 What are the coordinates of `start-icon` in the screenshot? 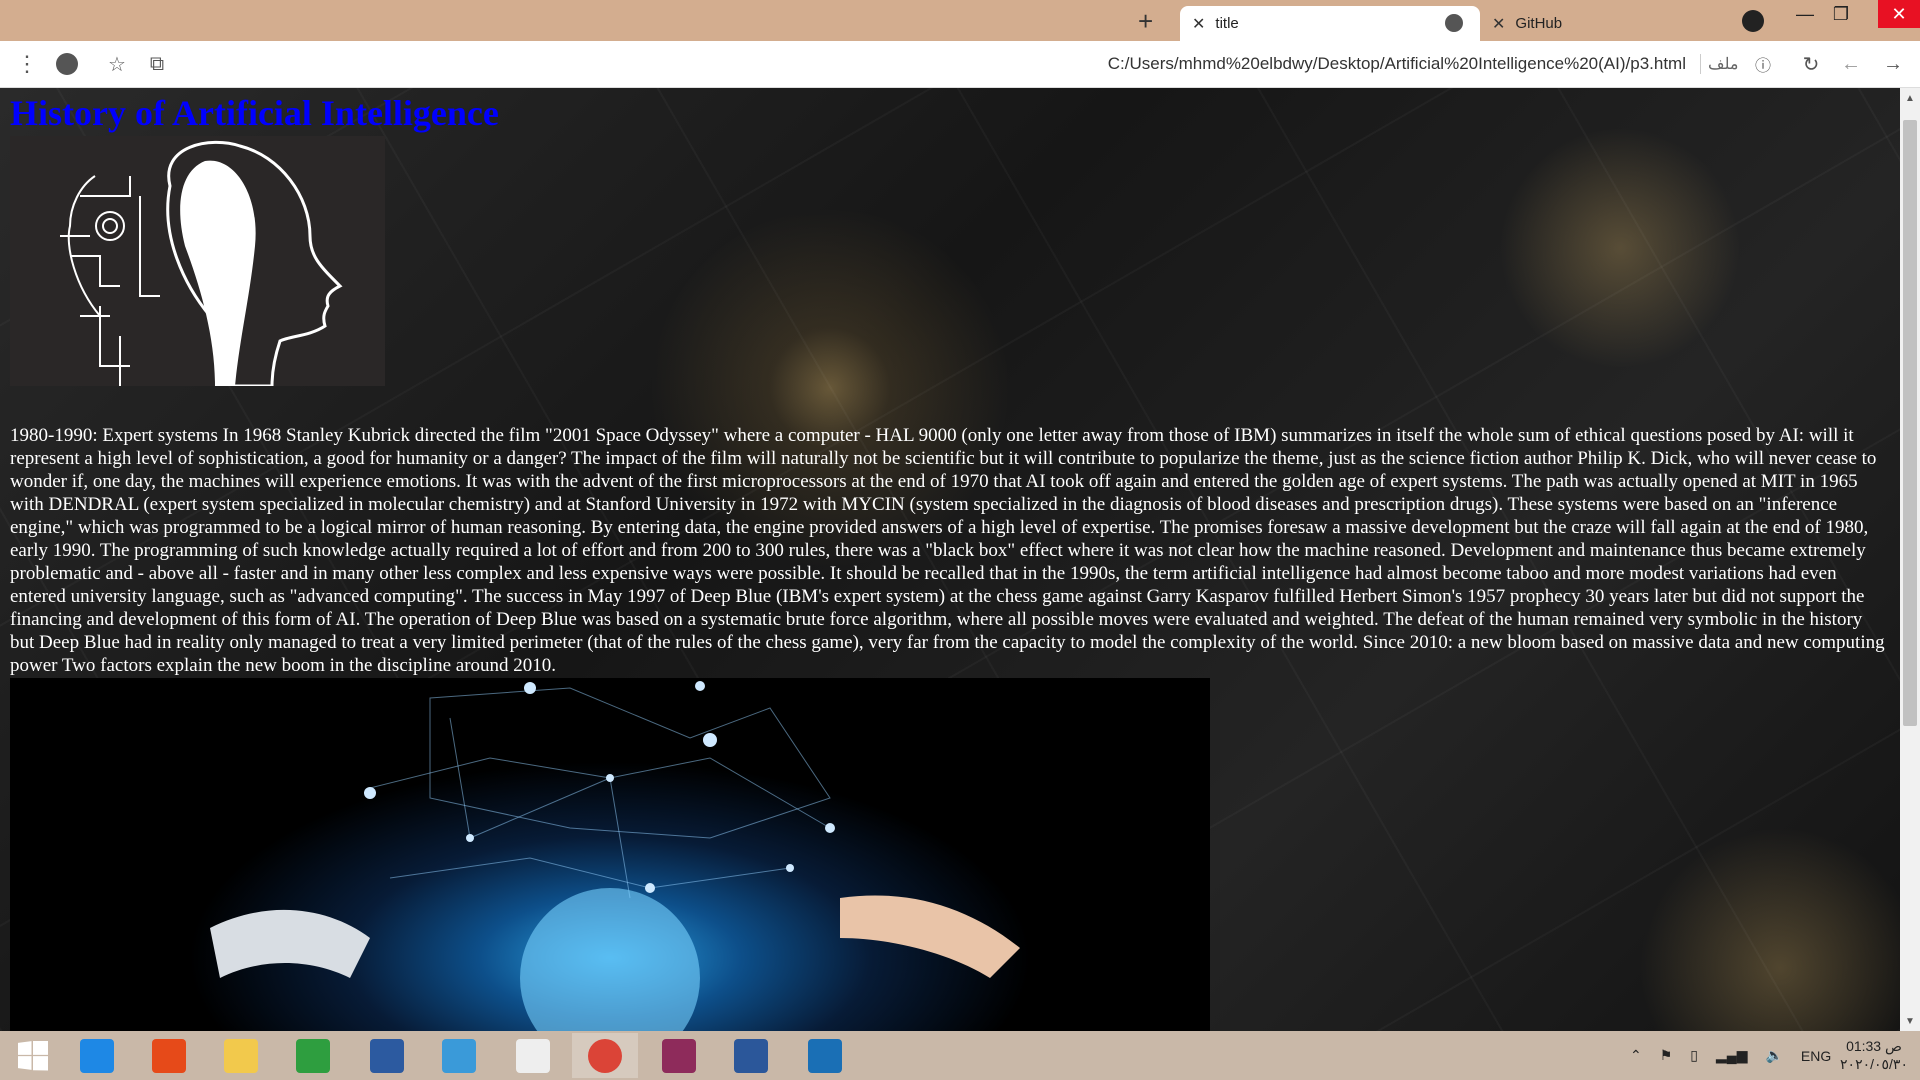 It's located at (33, 1055).